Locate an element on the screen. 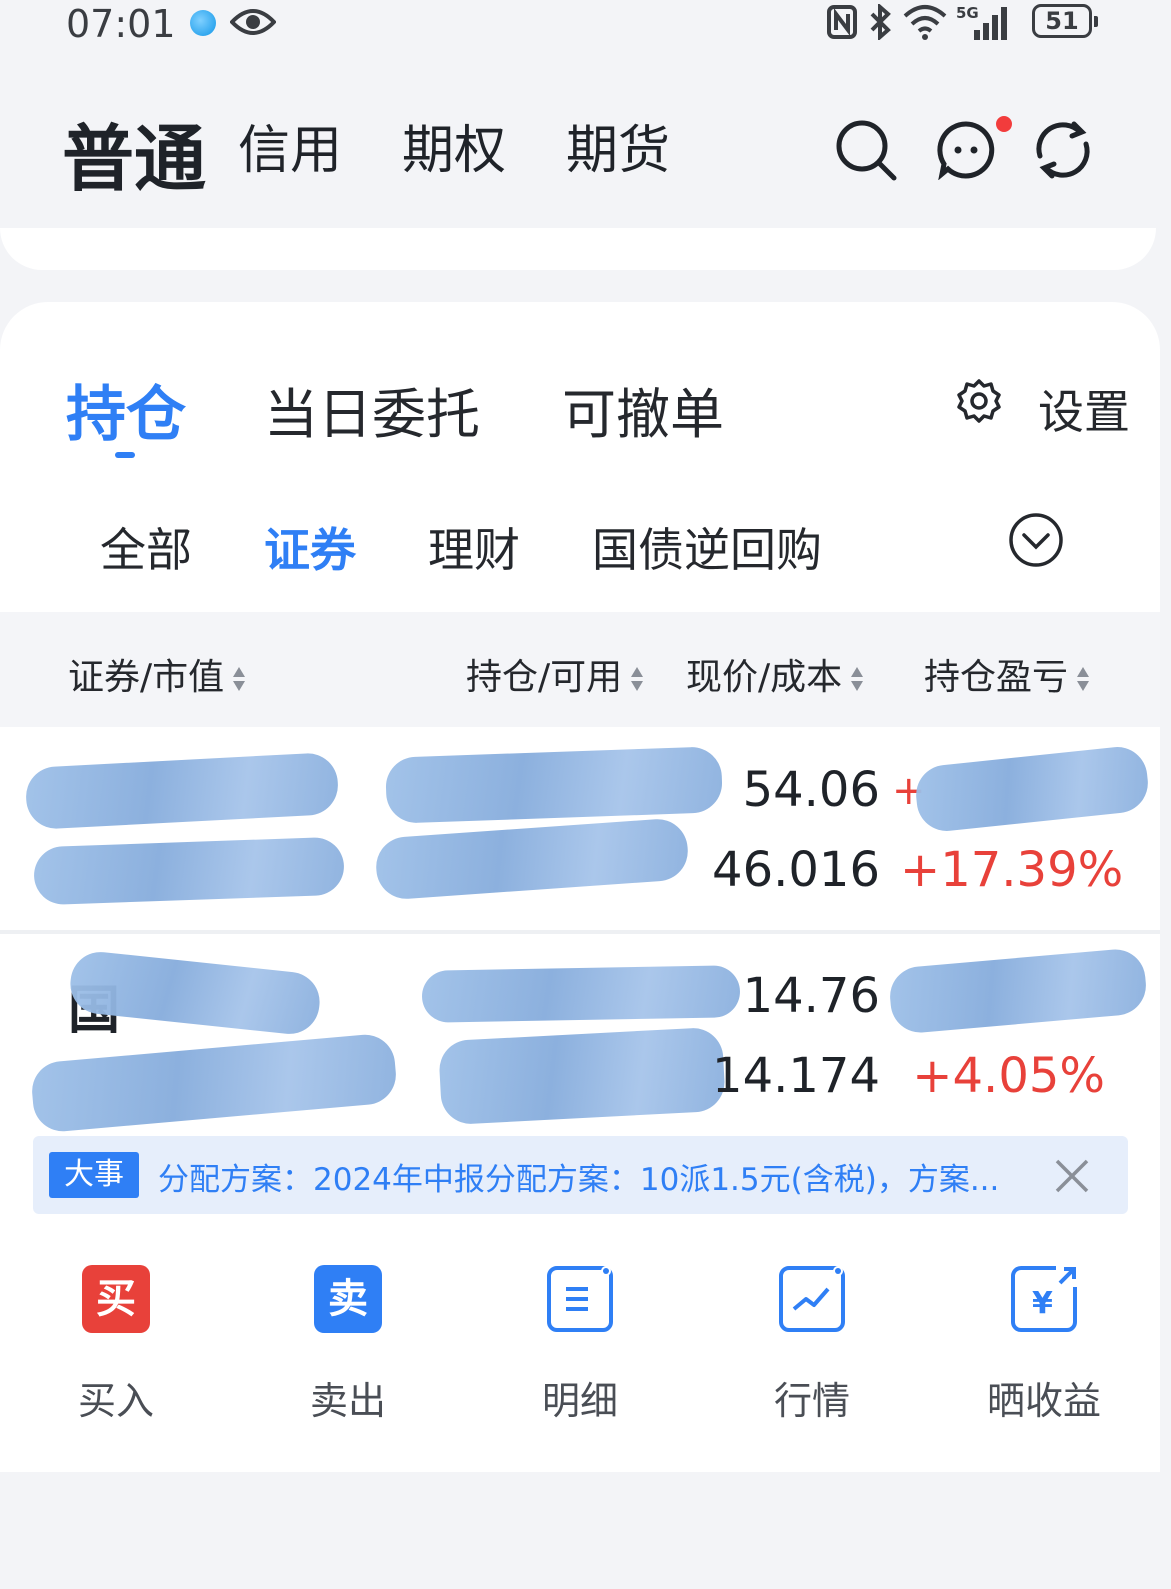 This screenshot has width=1171, height=1589. redacted-market-value is located at coordinates (189, 871).